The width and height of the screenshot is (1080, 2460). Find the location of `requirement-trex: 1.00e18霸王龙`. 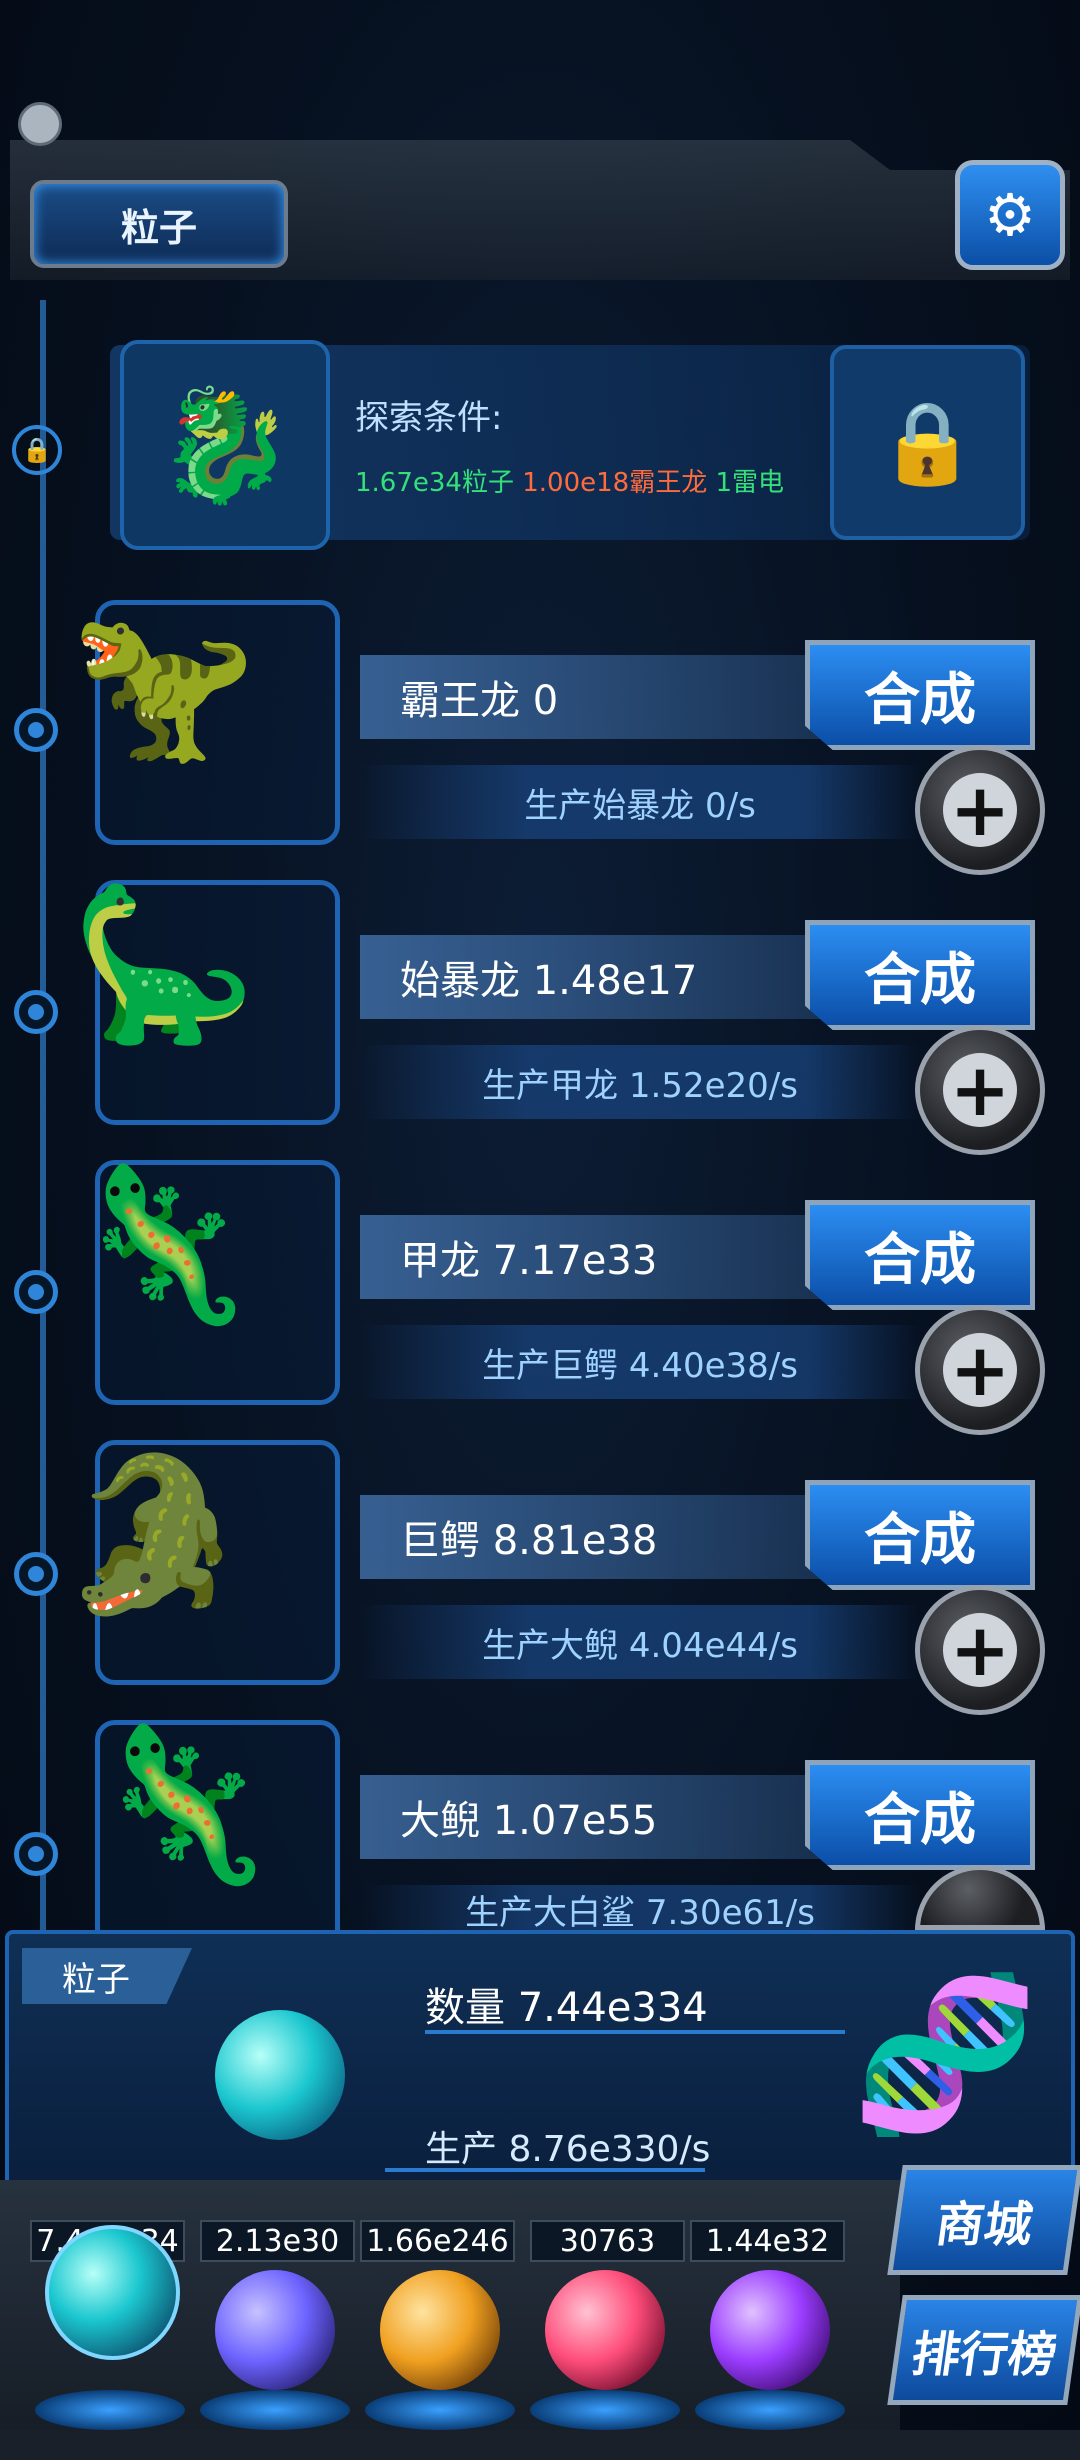

requirement-trex: 1.00e18霸王龙 is located at coordinates (615, 483).